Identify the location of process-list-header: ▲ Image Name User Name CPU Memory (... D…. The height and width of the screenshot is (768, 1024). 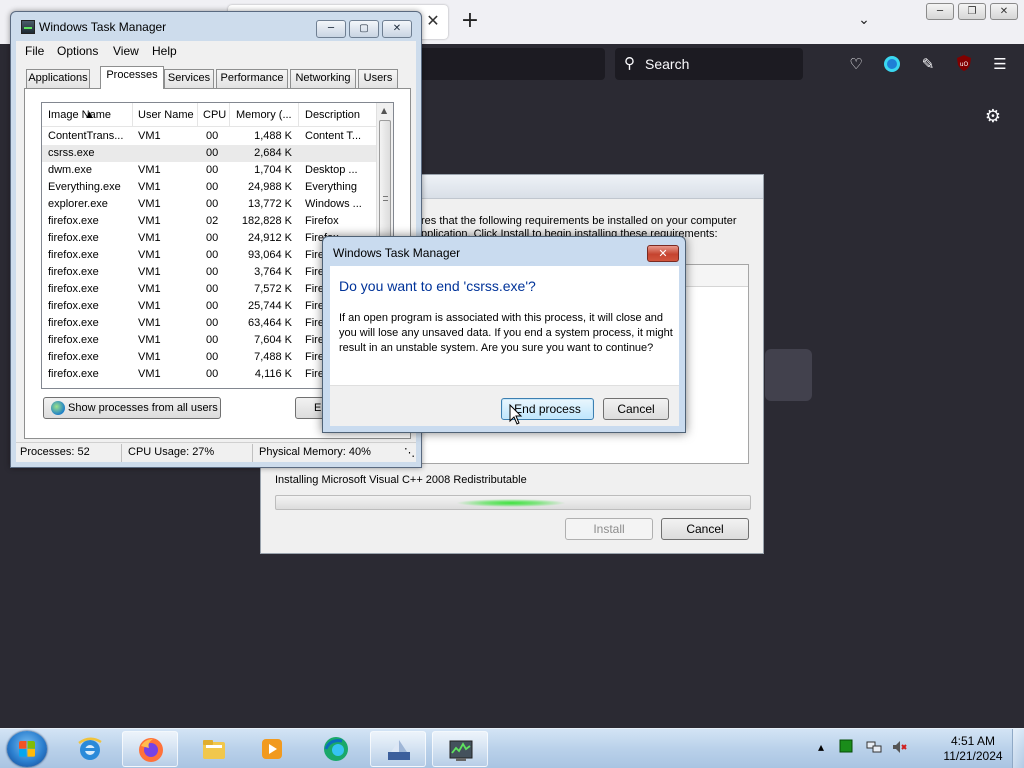
(209, 115).